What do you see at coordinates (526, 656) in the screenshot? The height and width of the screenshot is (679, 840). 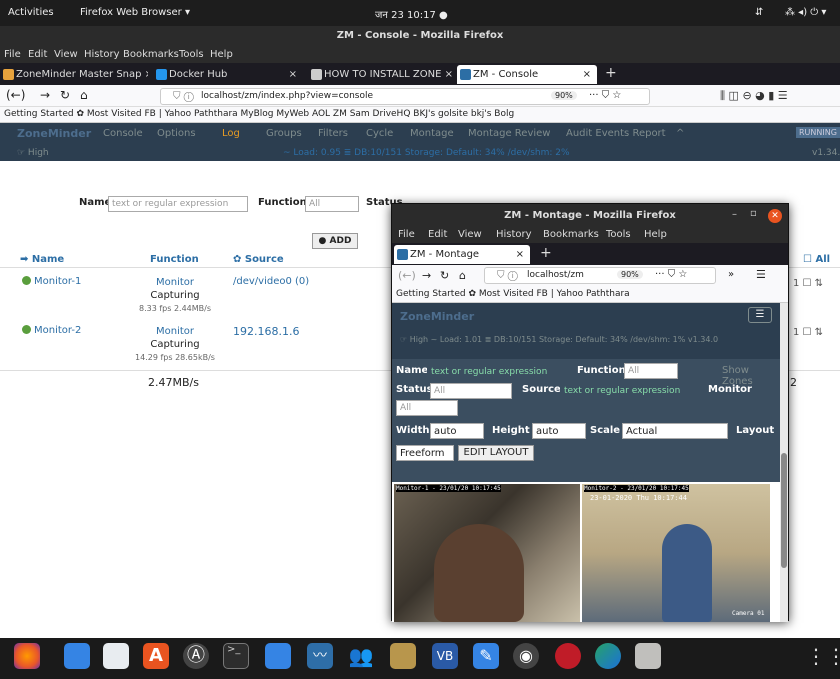 I see `obs-icon: ◉` at bounding box center [526, 656].